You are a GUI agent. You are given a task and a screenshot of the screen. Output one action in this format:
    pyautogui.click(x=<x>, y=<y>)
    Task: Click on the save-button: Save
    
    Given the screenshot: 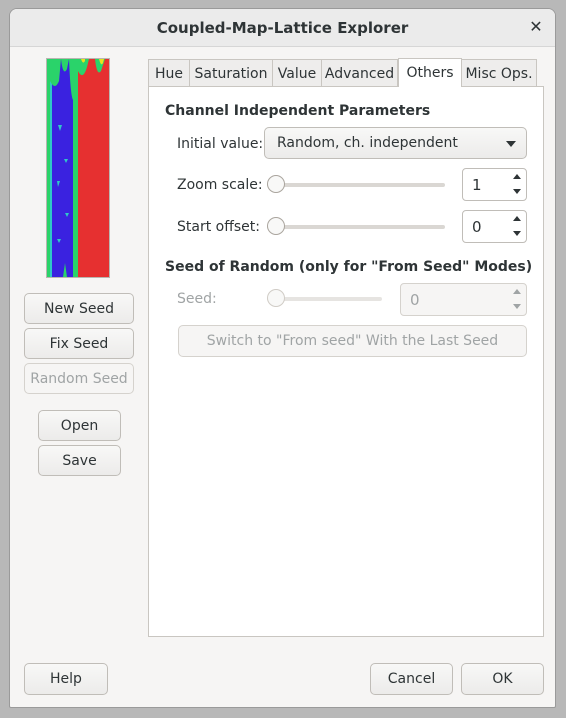 What is the action you would take?
    pyautogui.click(x=79, y=460)
    